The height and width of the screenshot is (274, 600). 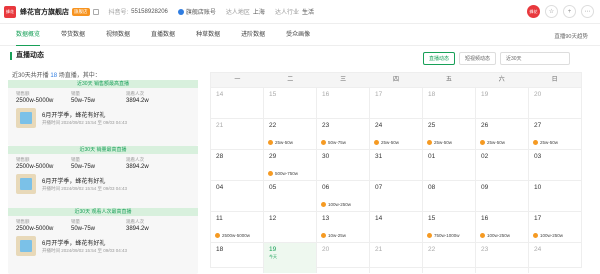 I want to click on calendar-day: 19 今天, so click(x=289, y=258).